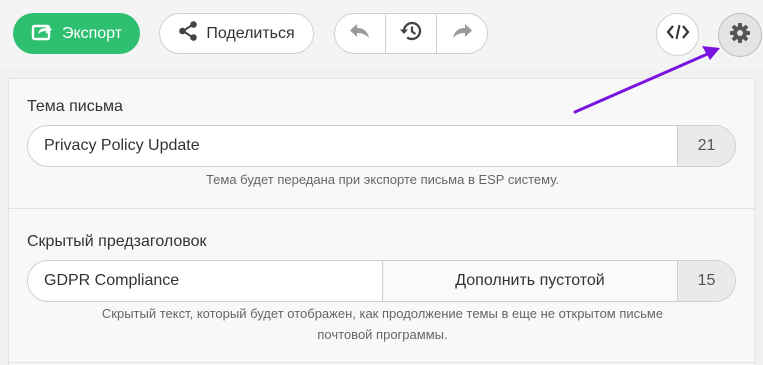 This screenshot has width=763, height=365. I want to click on undo-icon, so click(360, 33).